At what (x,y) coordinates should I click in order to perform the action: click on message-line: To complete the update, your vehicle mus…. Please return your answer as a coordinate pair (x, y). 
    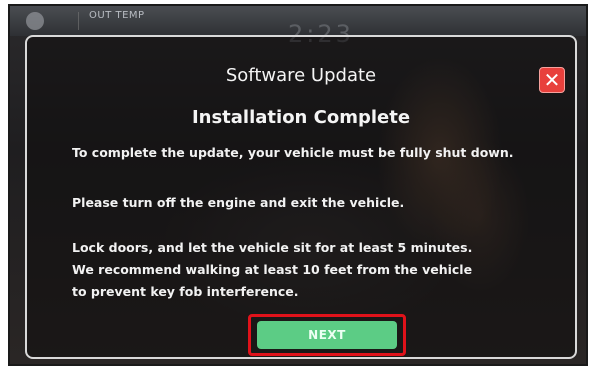
    Looking at the image, I should click on (293, 152).